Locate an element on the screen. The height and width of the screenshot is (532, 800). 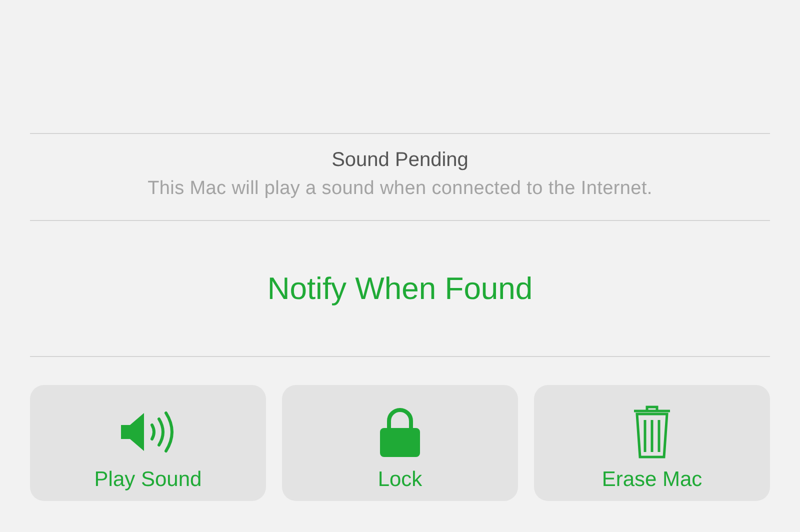
action-button: Lock is located at coordinates (400, 443).